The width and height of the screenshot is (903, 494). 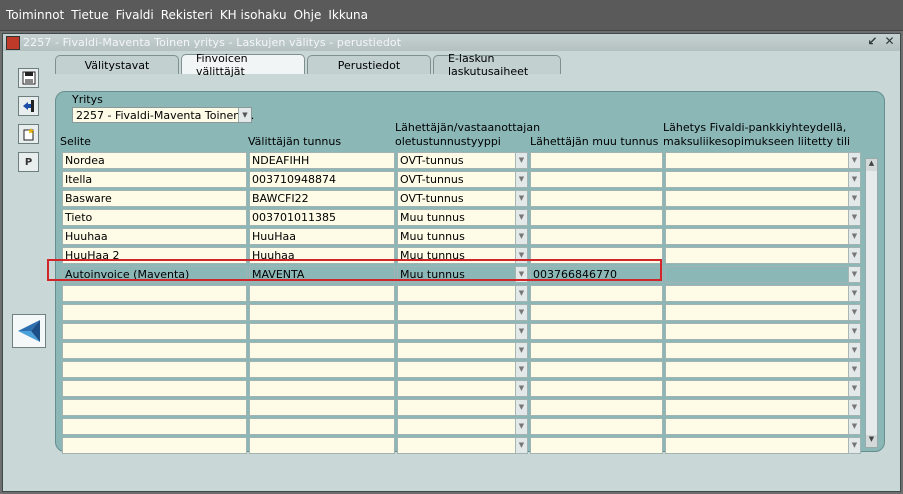 I want to click on tunnus-cell: 003710948874, so click(x=322, y=179).